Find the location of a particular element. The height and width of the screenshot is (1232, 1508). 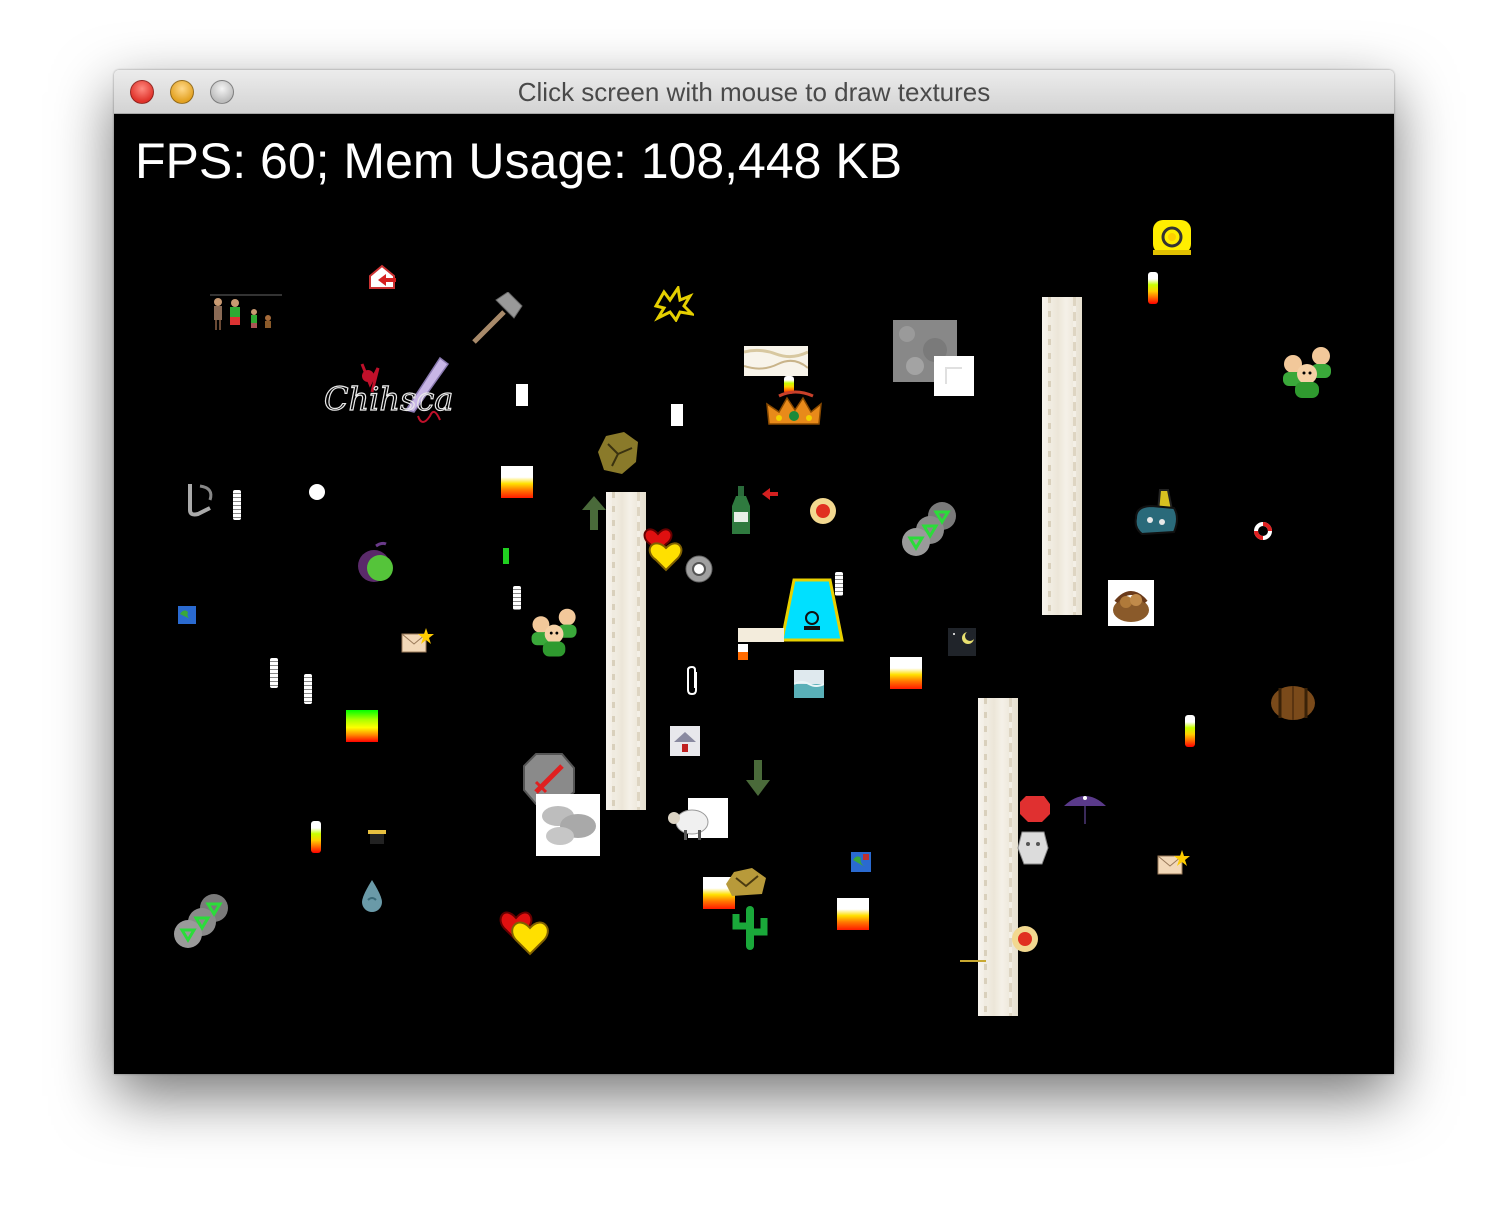

sheep-icon is located at coordinates (698, 819).